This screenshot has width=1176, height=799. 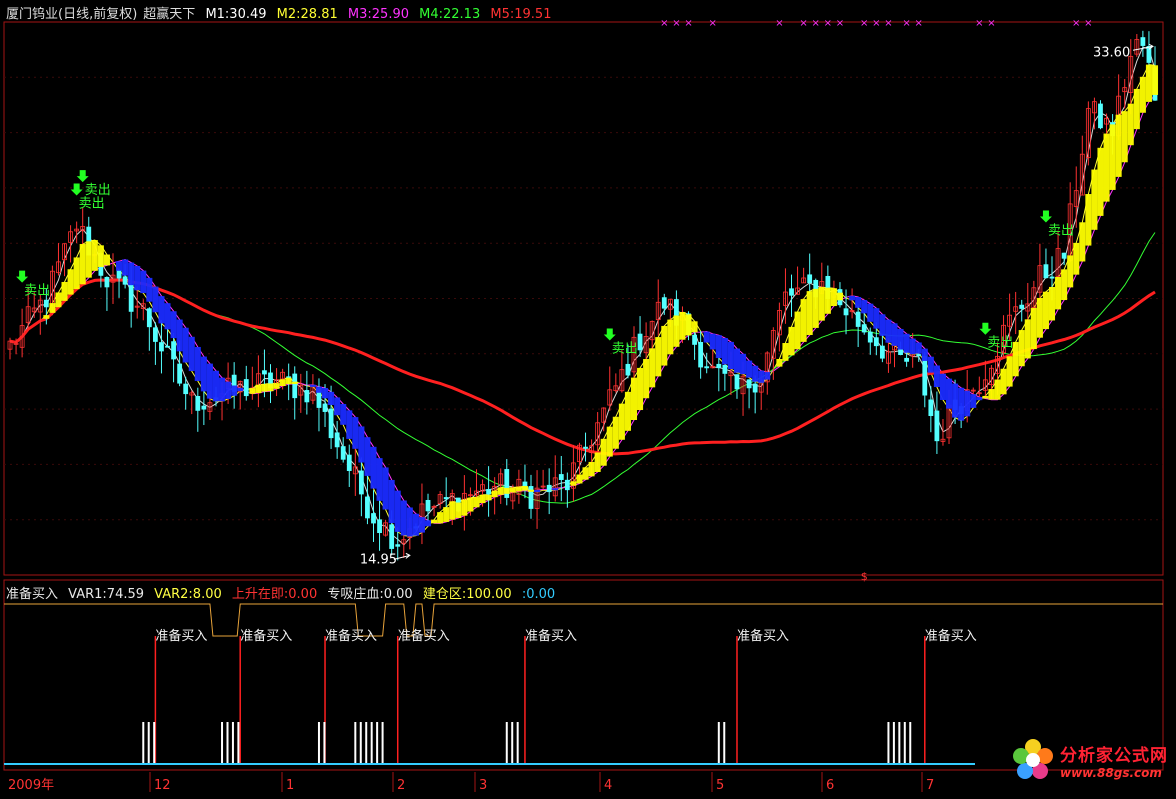 What do you see at coordinates (106, 594) in the screenshot?
I see `var1-value: VAR1:74.59` at bounding box center [106, 594].